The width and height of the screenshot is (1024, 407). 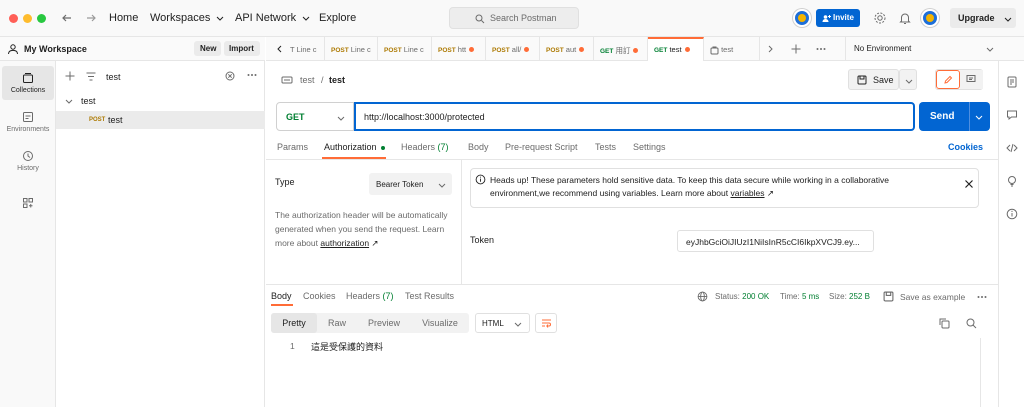 What do you see at coordinates (983, 18) in the screenshot?
I see `upgrade-button: Upgrade` at bounding box center [983, 18].